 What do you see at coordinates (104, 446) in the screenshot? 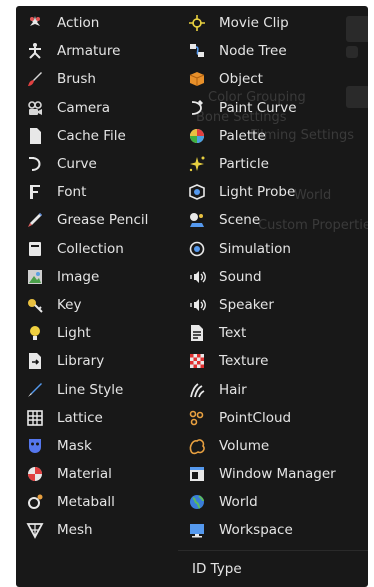
I see `menu-item-mask: Mask` at bounding box center [104, 446].